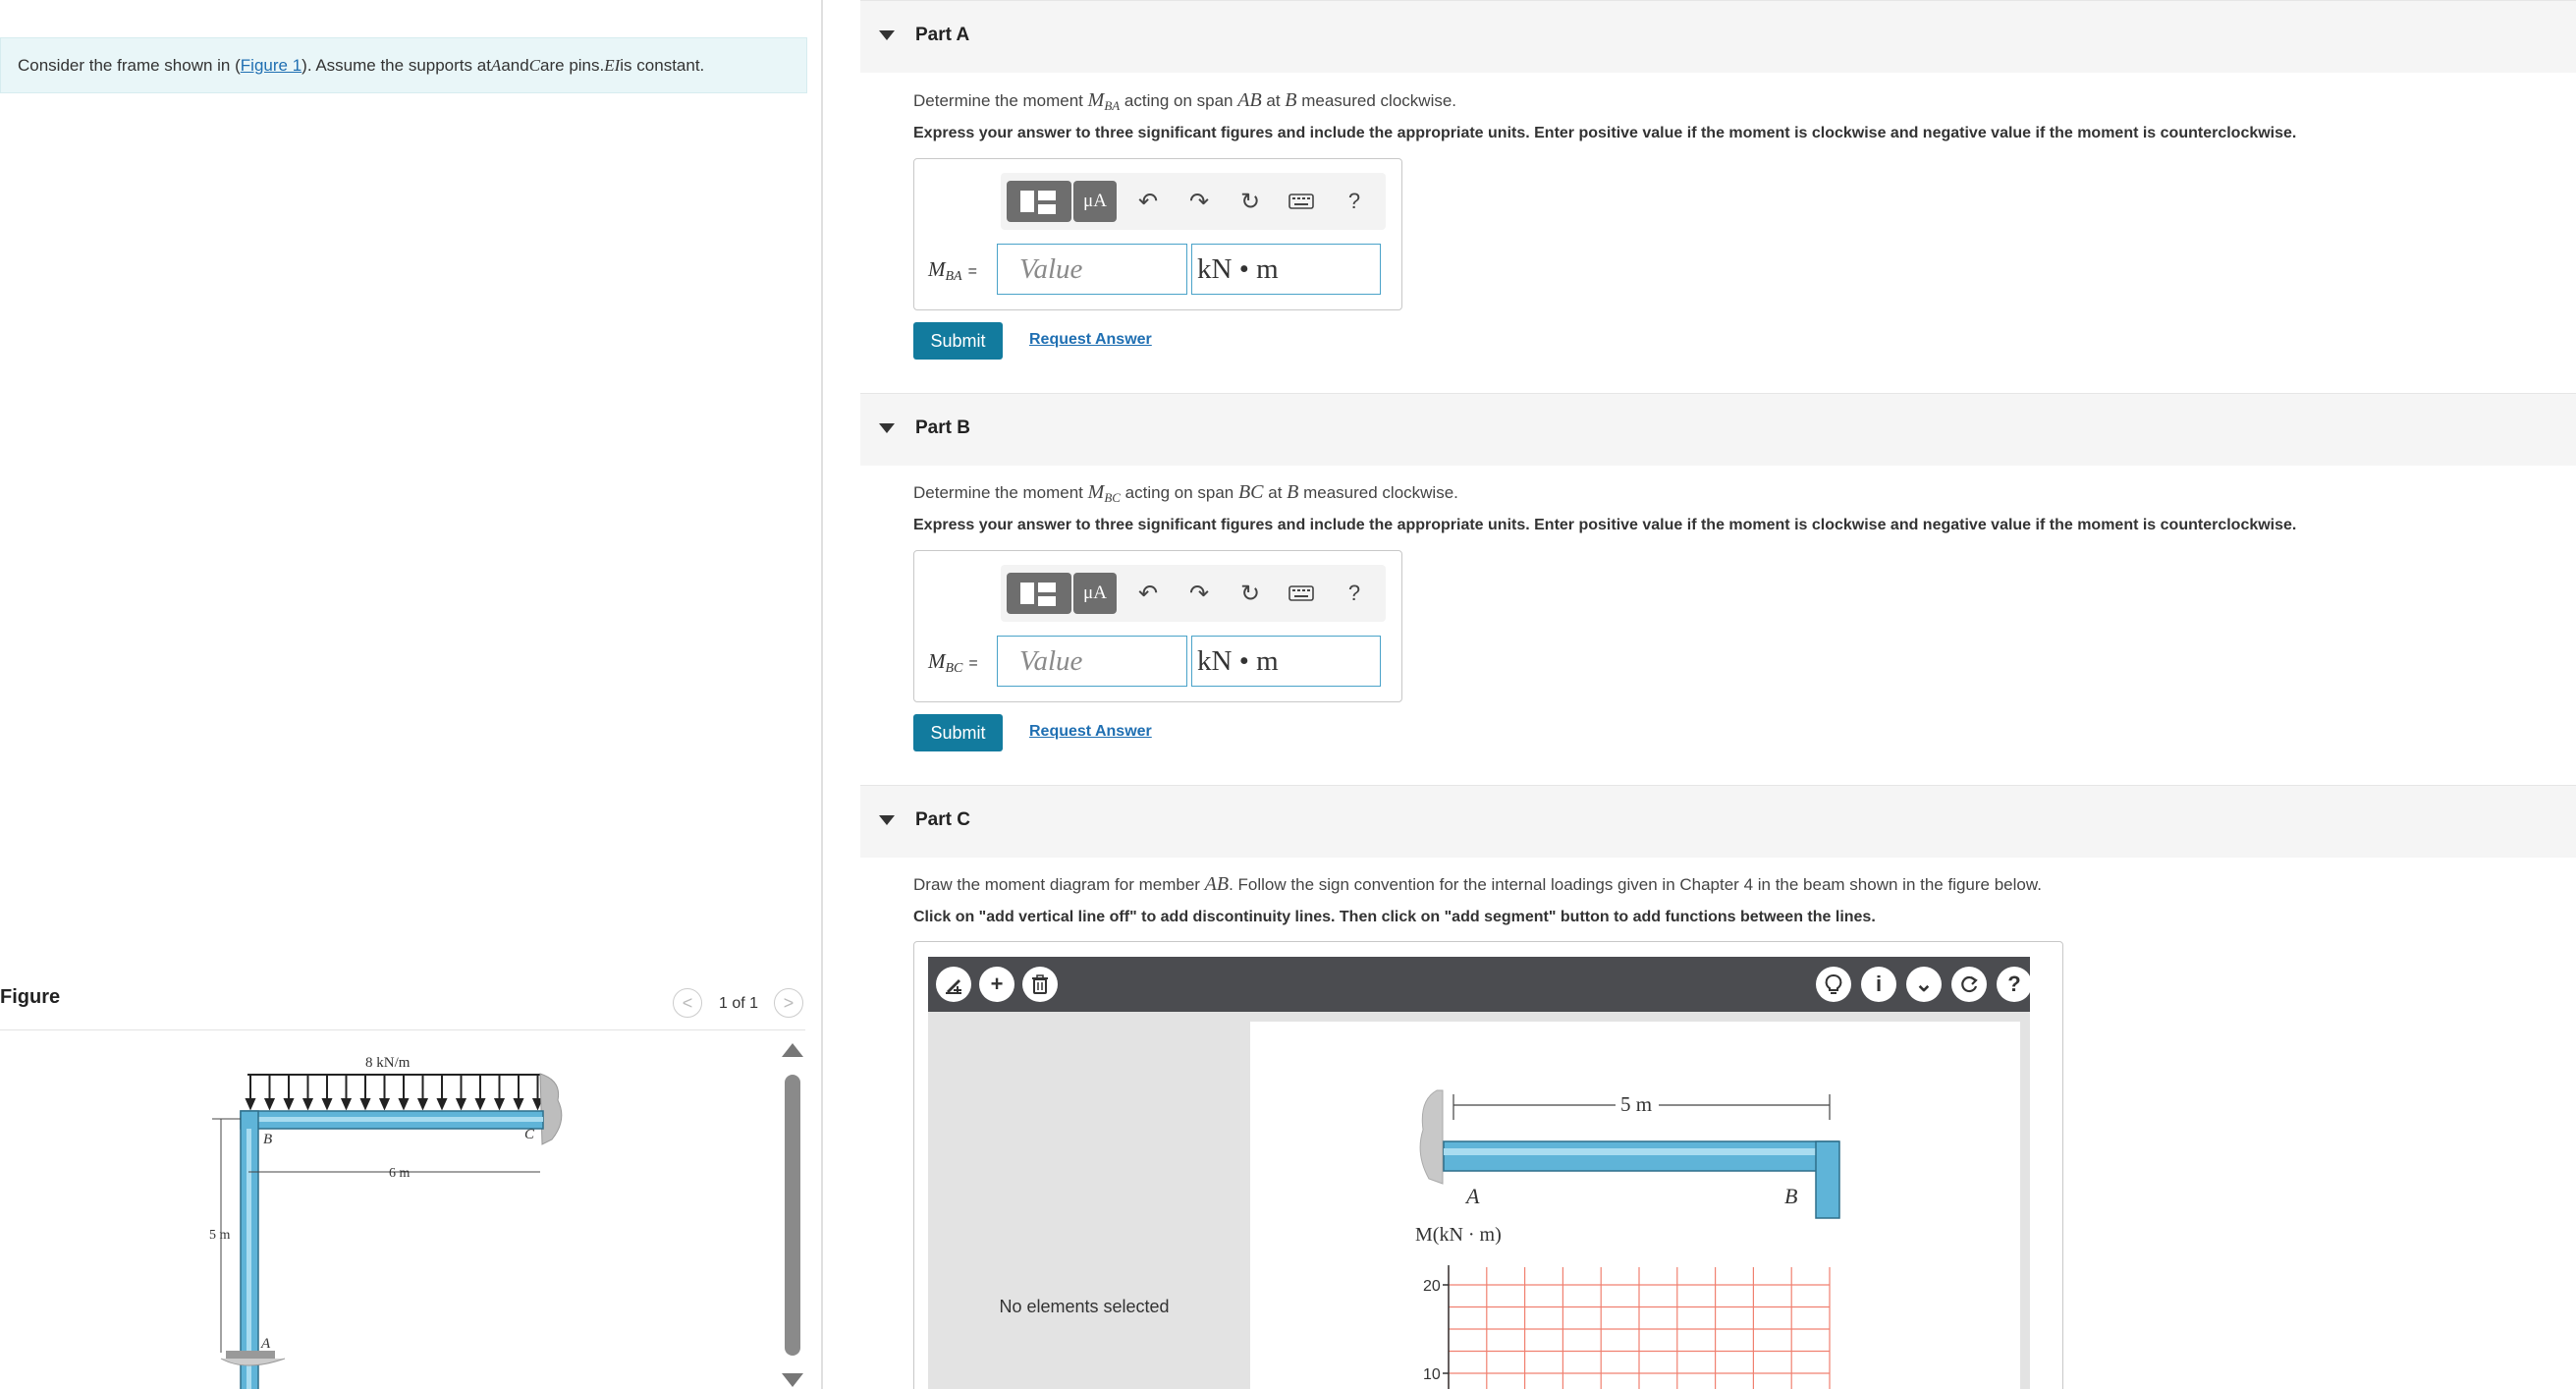 The height and width of the screenshot is (1389, 2576). I want to click on figure-next-button: >, so click(788, 1003).